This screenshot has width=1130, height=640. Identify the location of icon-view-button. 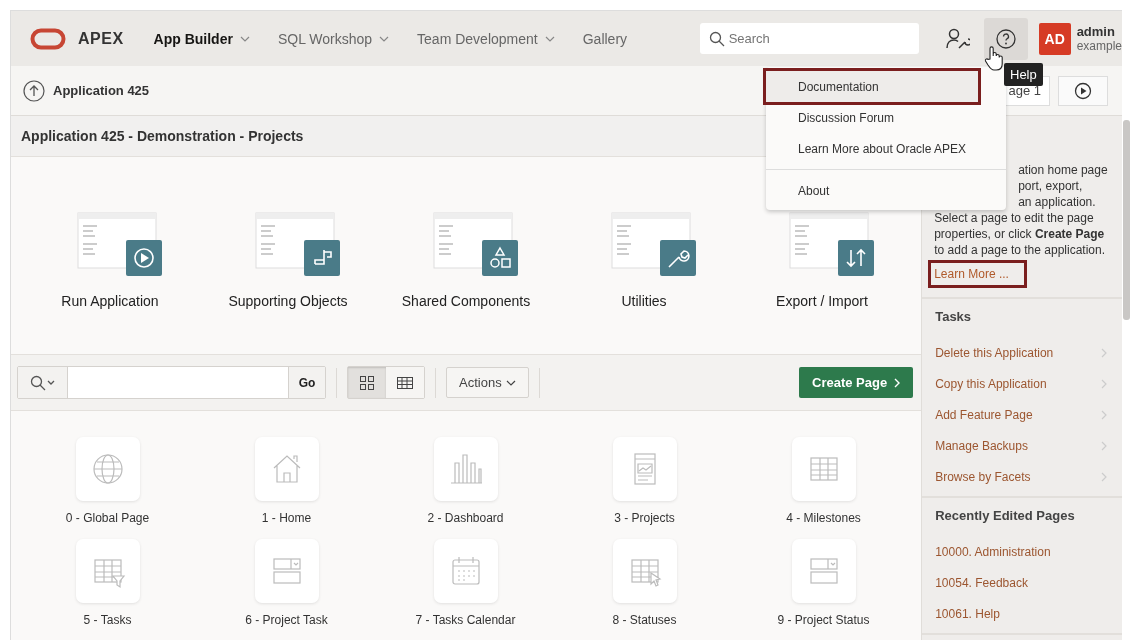
(367, 382).